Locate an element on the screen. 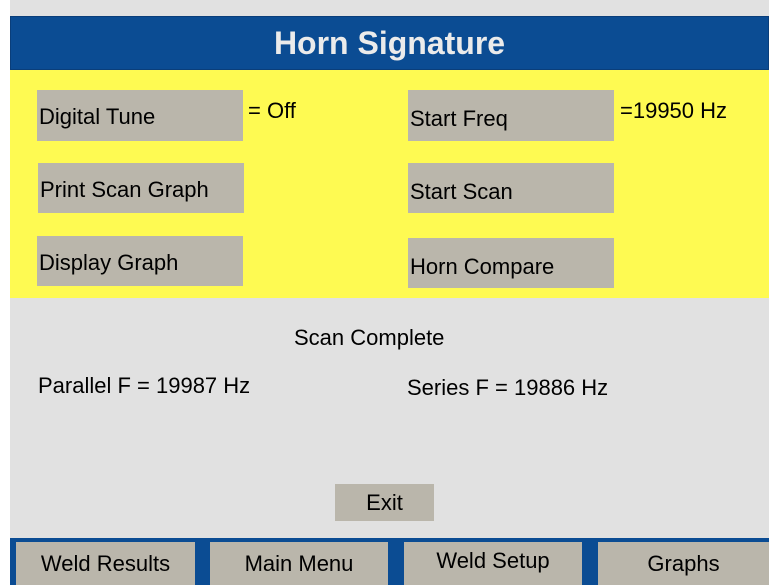 The width and height of the screenshot is (772, 585). display-graph-label: Display Graph is located at coordinates (109, 262).